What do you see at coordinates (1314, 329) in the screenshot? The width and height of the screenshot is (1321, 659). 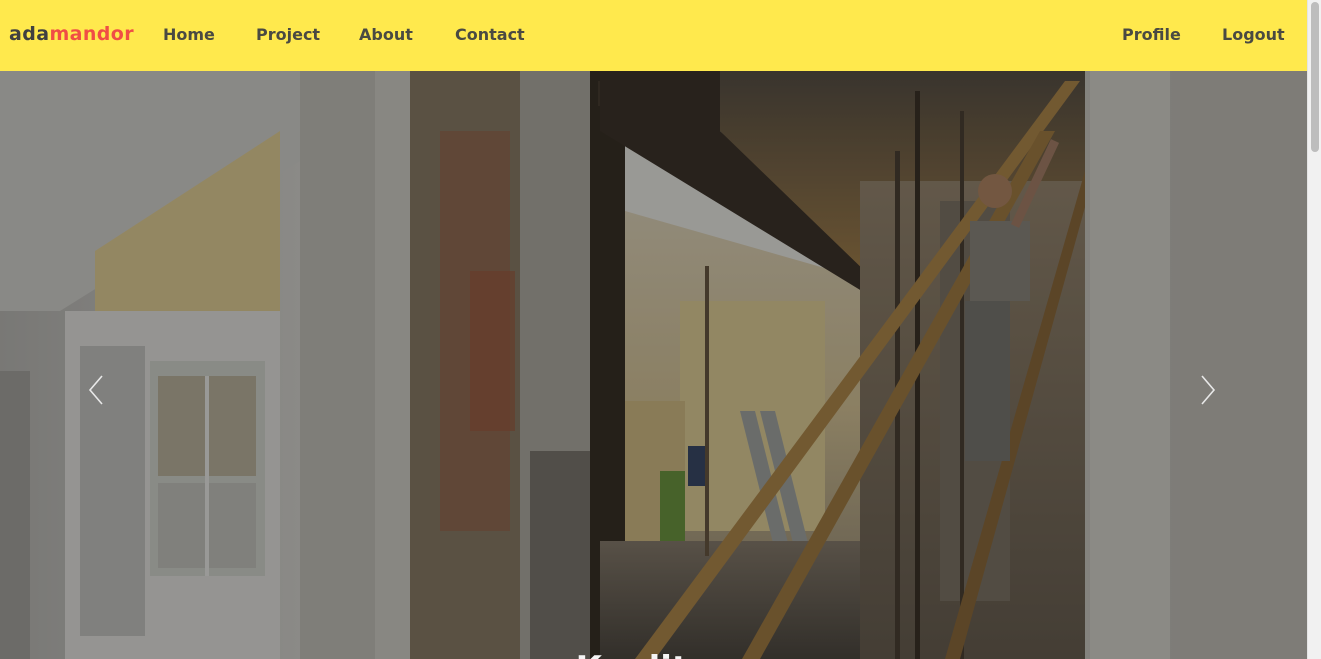 I see `page-scrollbar` at bounding box center [1314, 329].